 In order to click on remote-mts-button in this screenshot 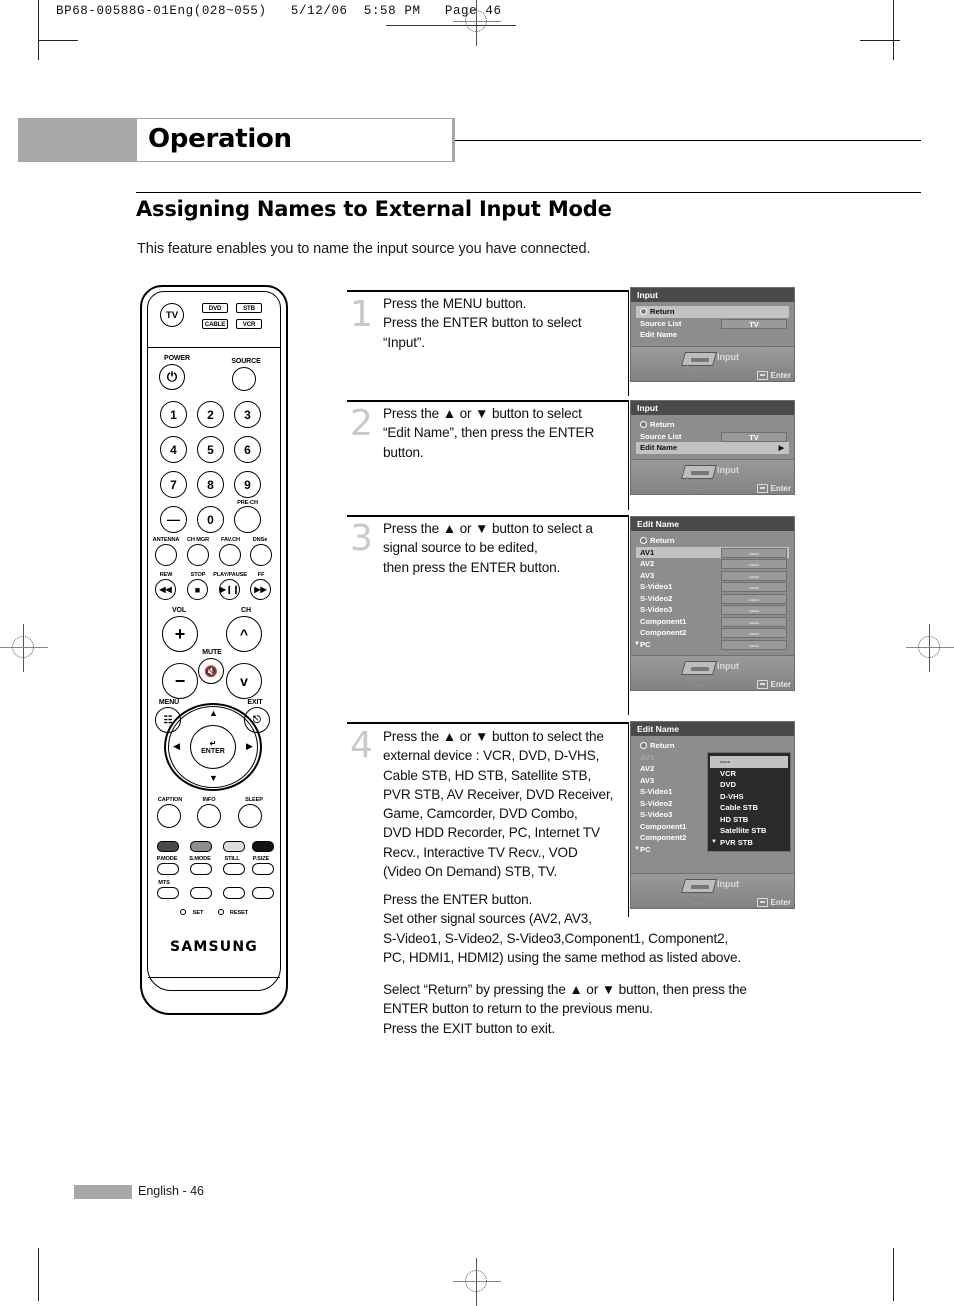, I will do `click(168, 893)`.